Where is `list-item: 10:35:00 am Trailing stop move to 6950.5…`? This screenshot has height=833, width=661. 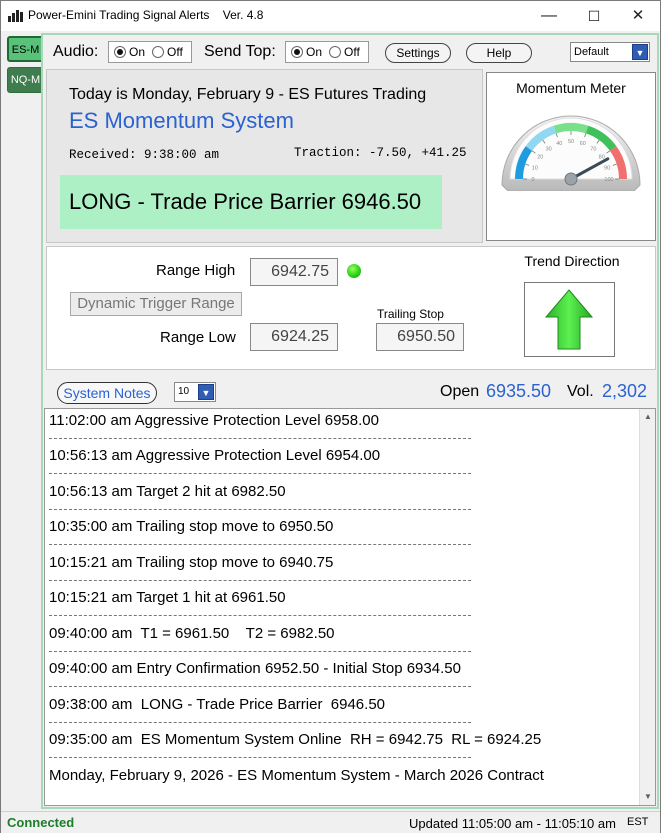 list-item: 10:35:00 am Trailing stop move to 6950.5… is located at coordinates (191, 526).